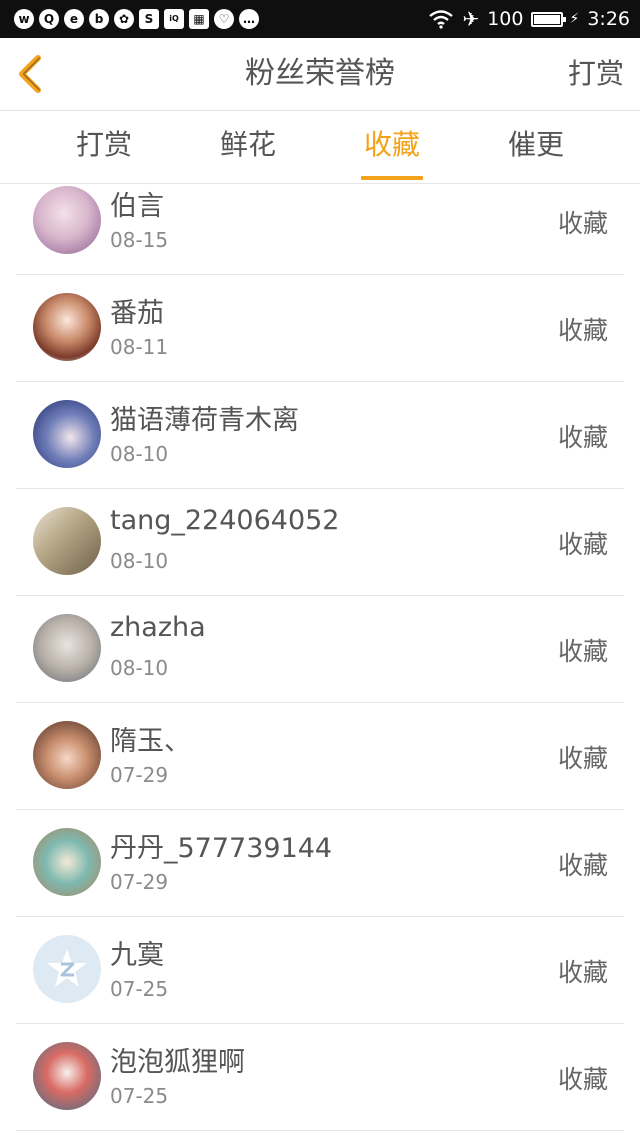 This screenshot has height=1138, width=640. Describe the element at coordinates (224, 19) in the screenshot. I see `heart-icon: ♡` at that location.